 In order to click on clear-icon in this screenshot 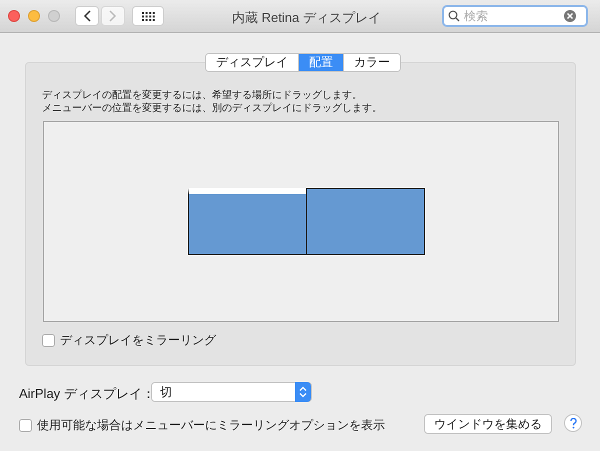, I will do `click(570, 16)`.